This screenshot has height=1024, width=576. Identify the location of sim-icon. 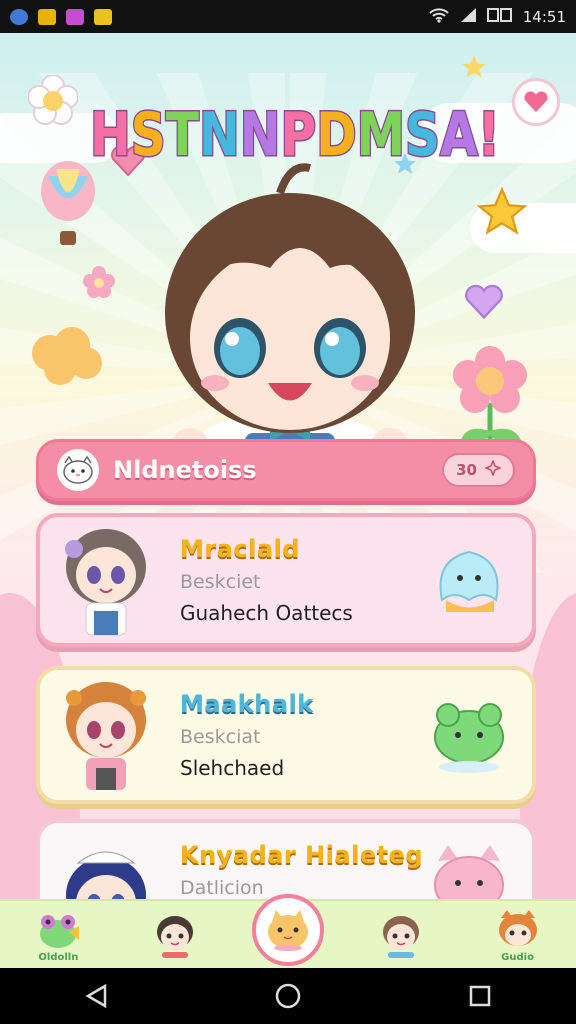
(499, 17).